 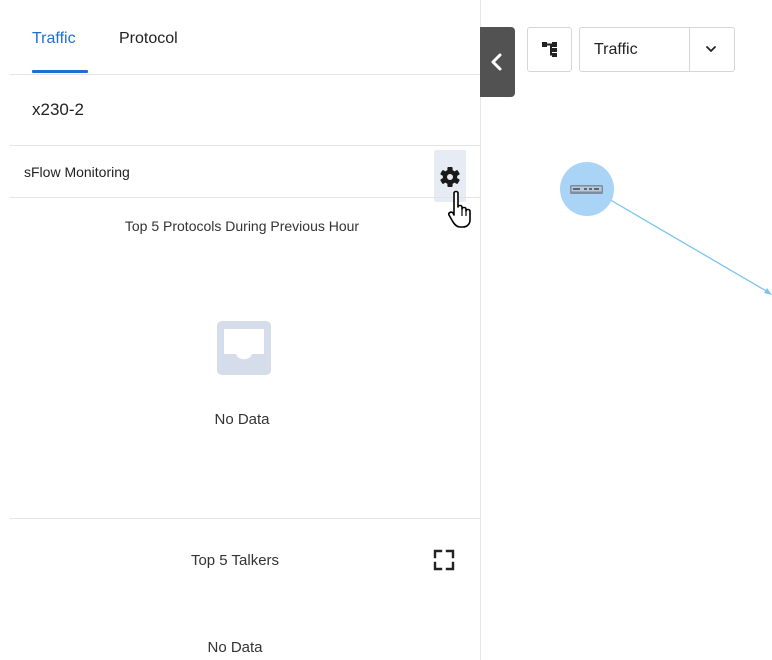 I want to click on network-link, so click(x=687, y=245).